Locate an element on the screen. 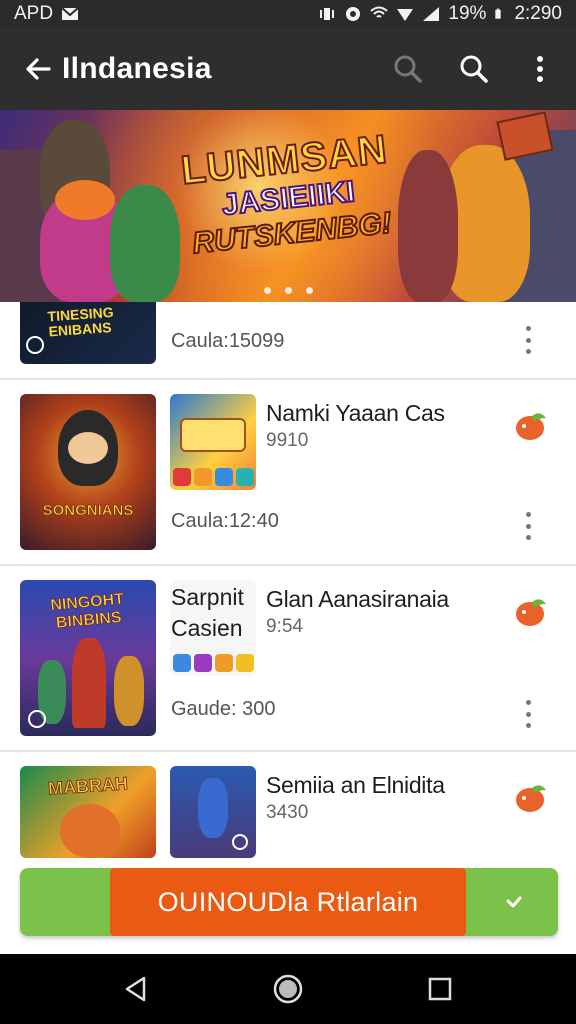  game-thumbnail: MABRAH is located at coordinates (88, 812).